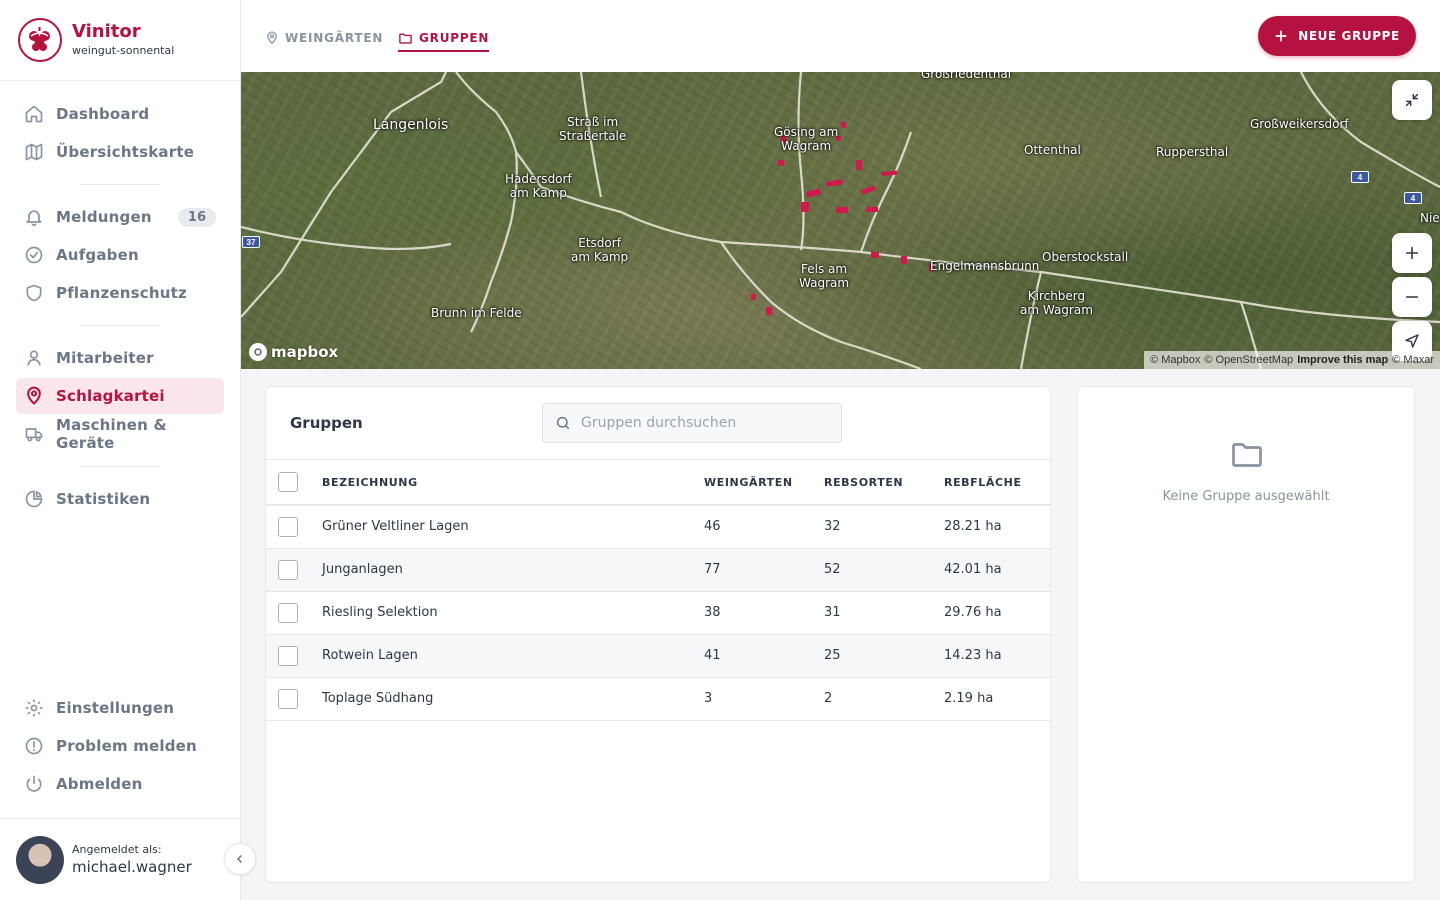  What do you see at coordinates (99, 784) in the screenshot?
I see `sidebar-item-label: Abmelden` at bounding box center [99, 784].